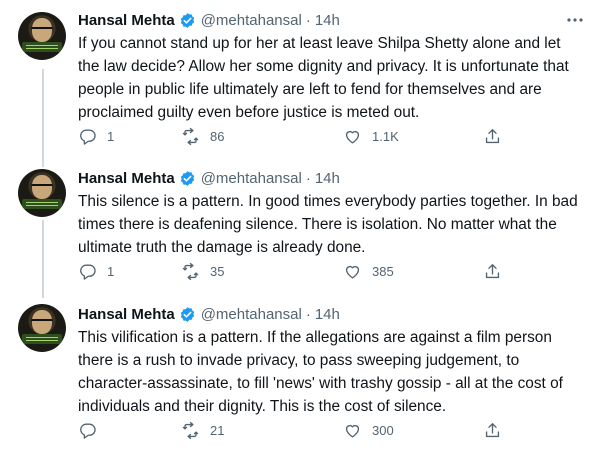 This screenshot has height=453, width=602. I want to click on like-button: 300, so click(368, 430).